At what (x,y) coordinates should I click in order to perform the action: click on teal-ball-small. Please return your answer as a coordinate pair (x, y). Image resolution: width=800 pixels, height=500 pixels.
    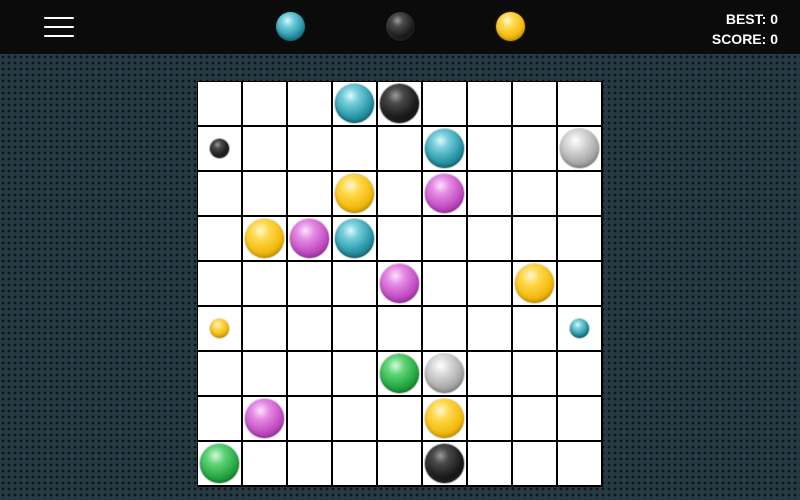
    Looking at the image, I should click on (579, 328).